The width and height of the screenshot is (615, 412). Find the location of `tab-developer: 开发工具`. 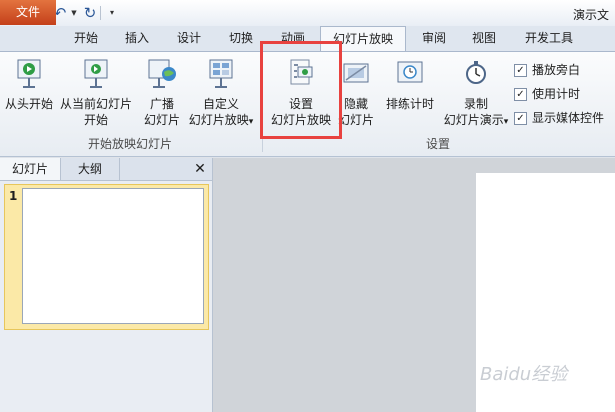

tab-developer: 开发工具 is located at coordinates (549, 38).